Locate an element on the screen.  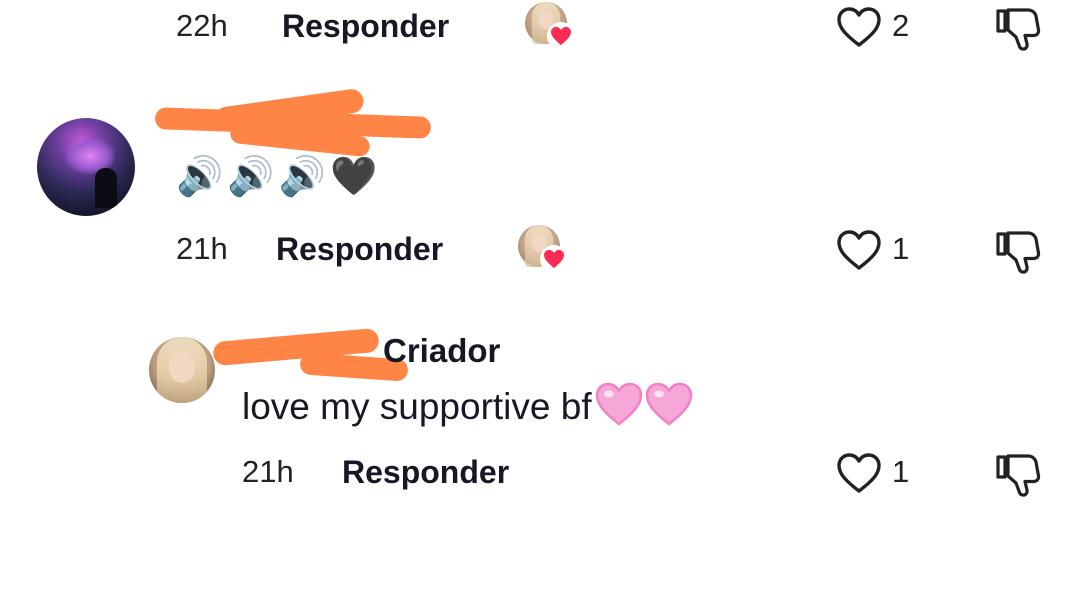
like-count: 2 is located at coordinates (901, 25).